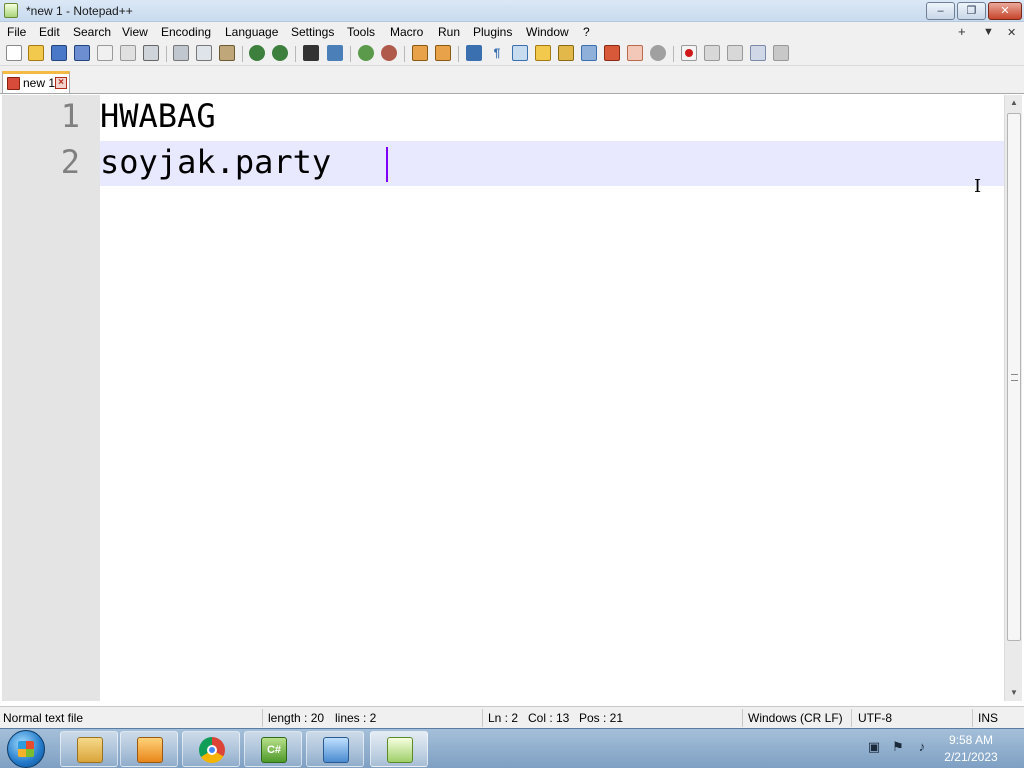  I want to click on action-center-flag-icon: ⚑, so click(898, 747).